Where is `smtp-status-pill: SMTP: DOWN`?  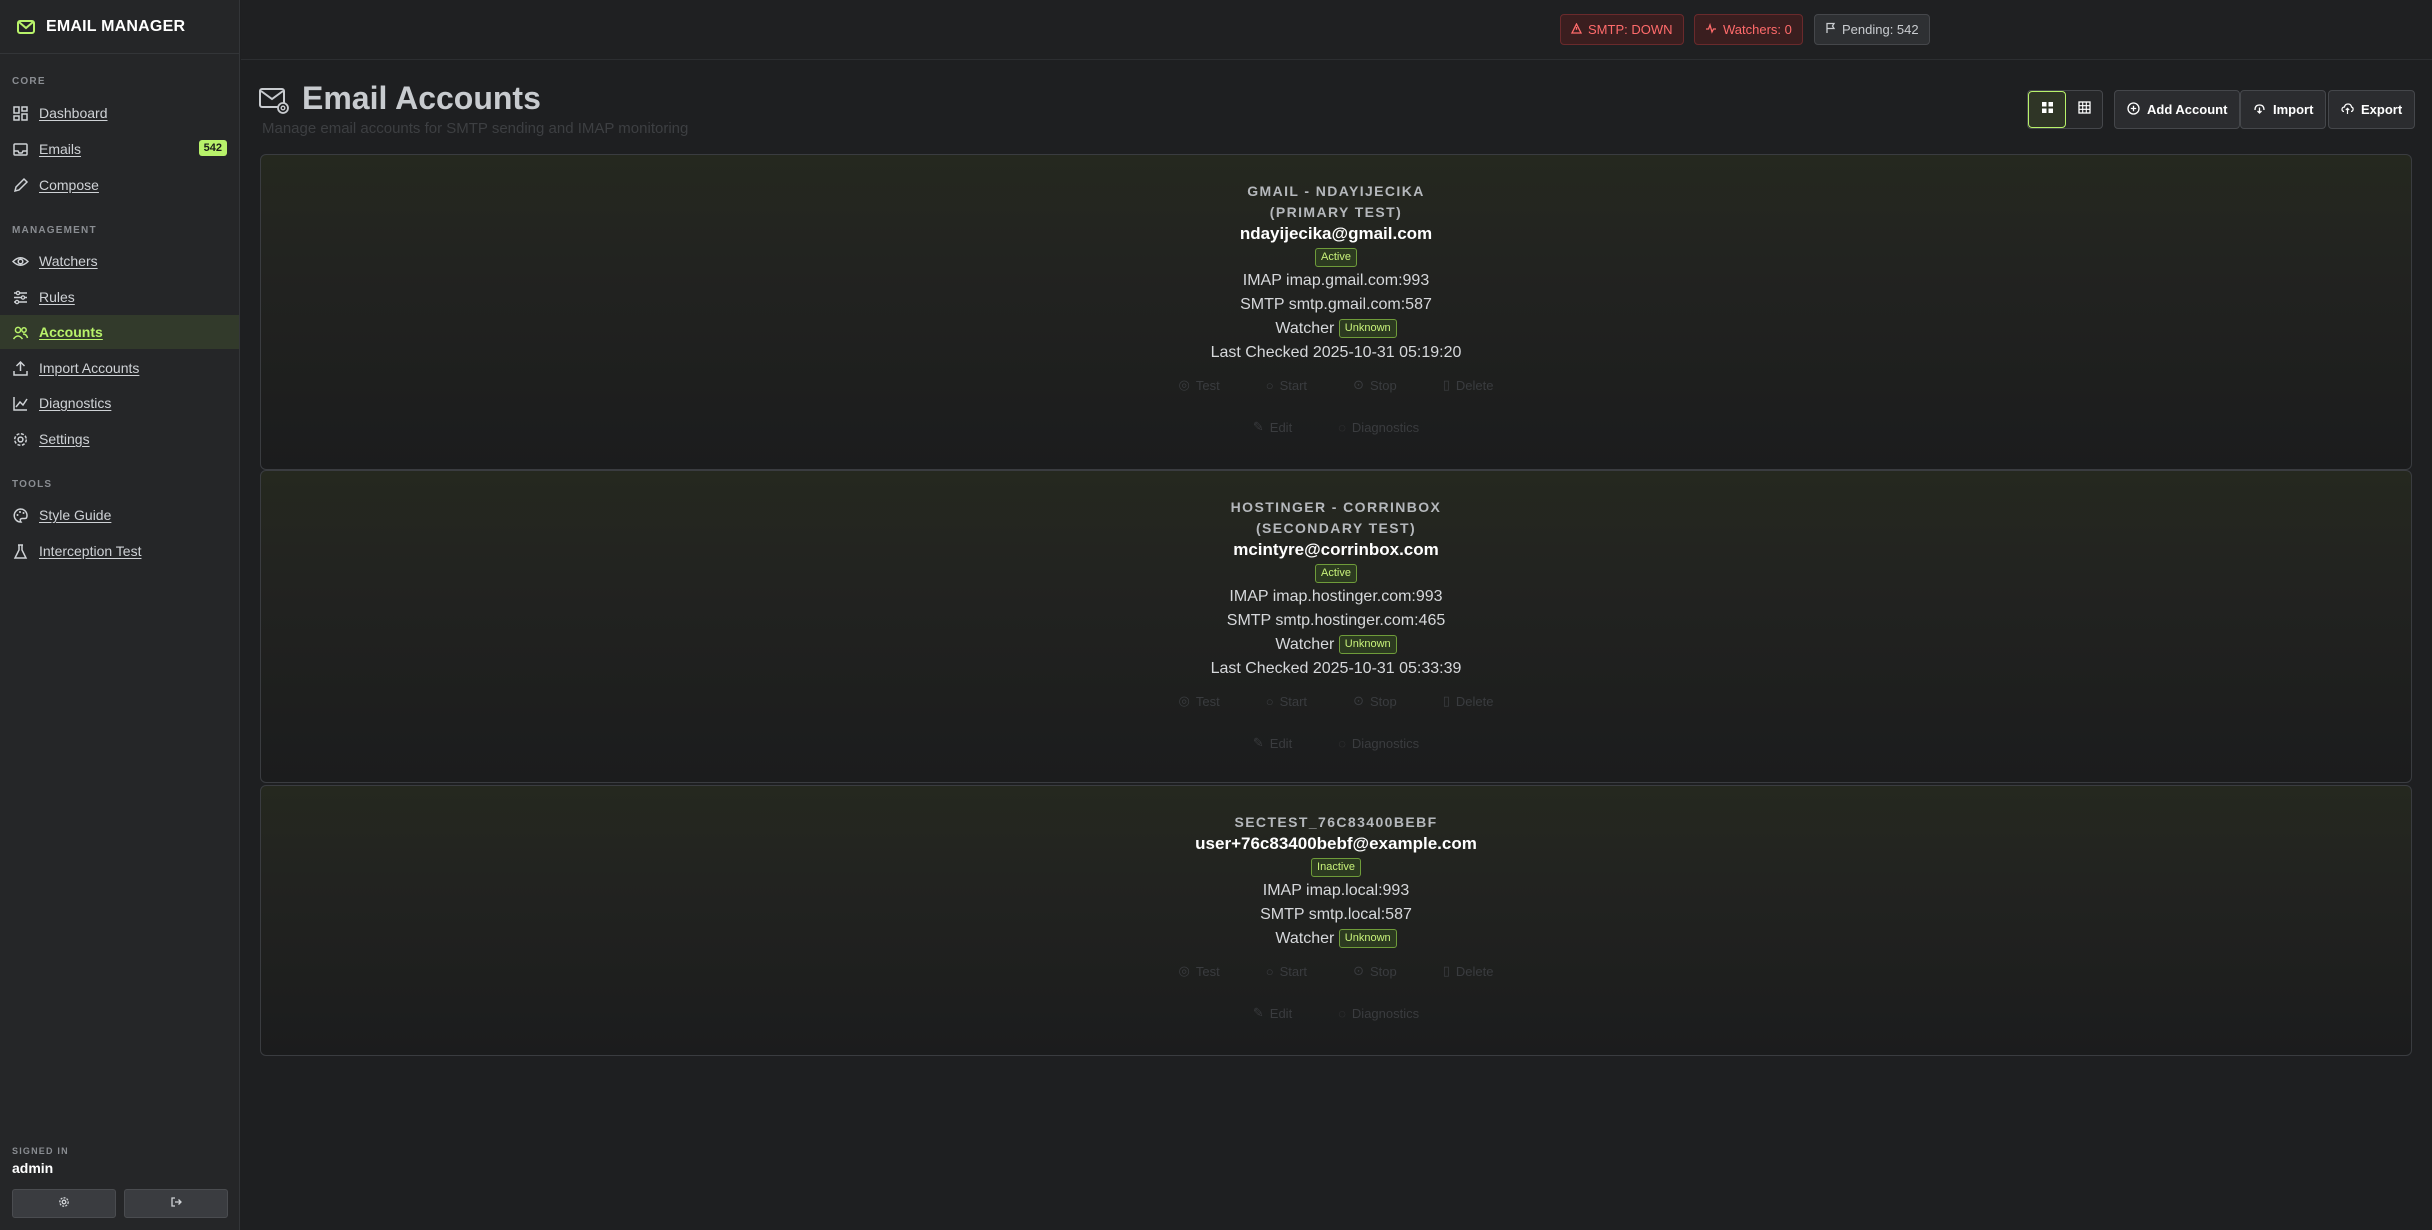
smtp-status-pill: SMTP: DOWN is located at coordinates (1622, 29).